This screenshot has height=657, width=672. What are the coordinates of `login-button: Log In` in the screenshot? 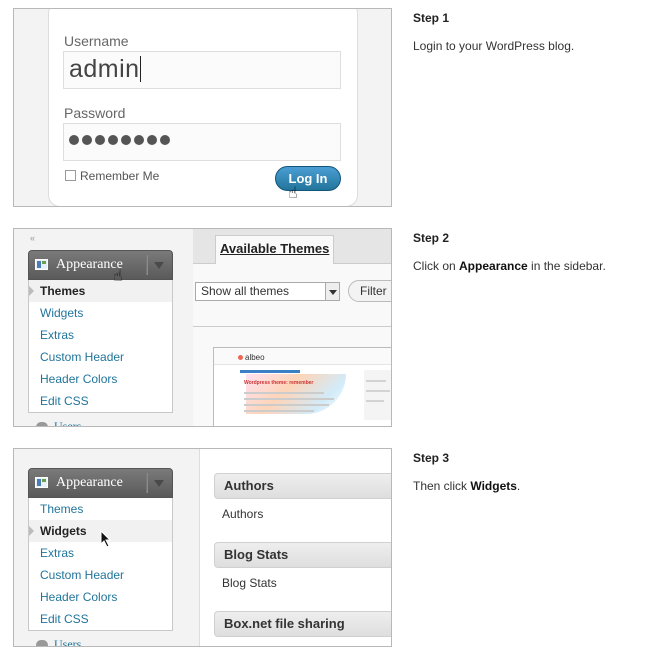 It's located at (308, 178).